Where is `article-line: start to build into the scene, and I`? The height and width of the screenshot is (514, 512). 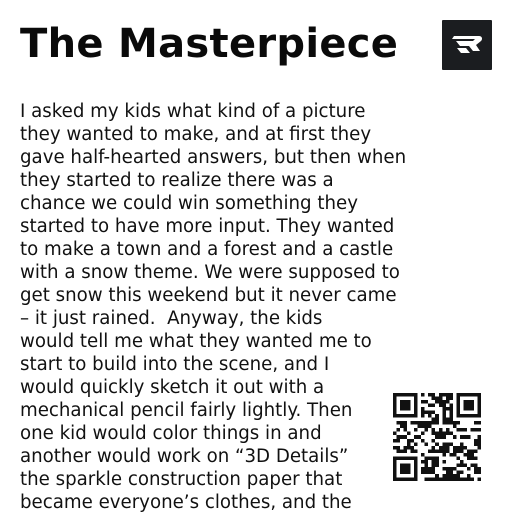 article-line: start to build into the scene, and I is located at coordinates (175, 364).